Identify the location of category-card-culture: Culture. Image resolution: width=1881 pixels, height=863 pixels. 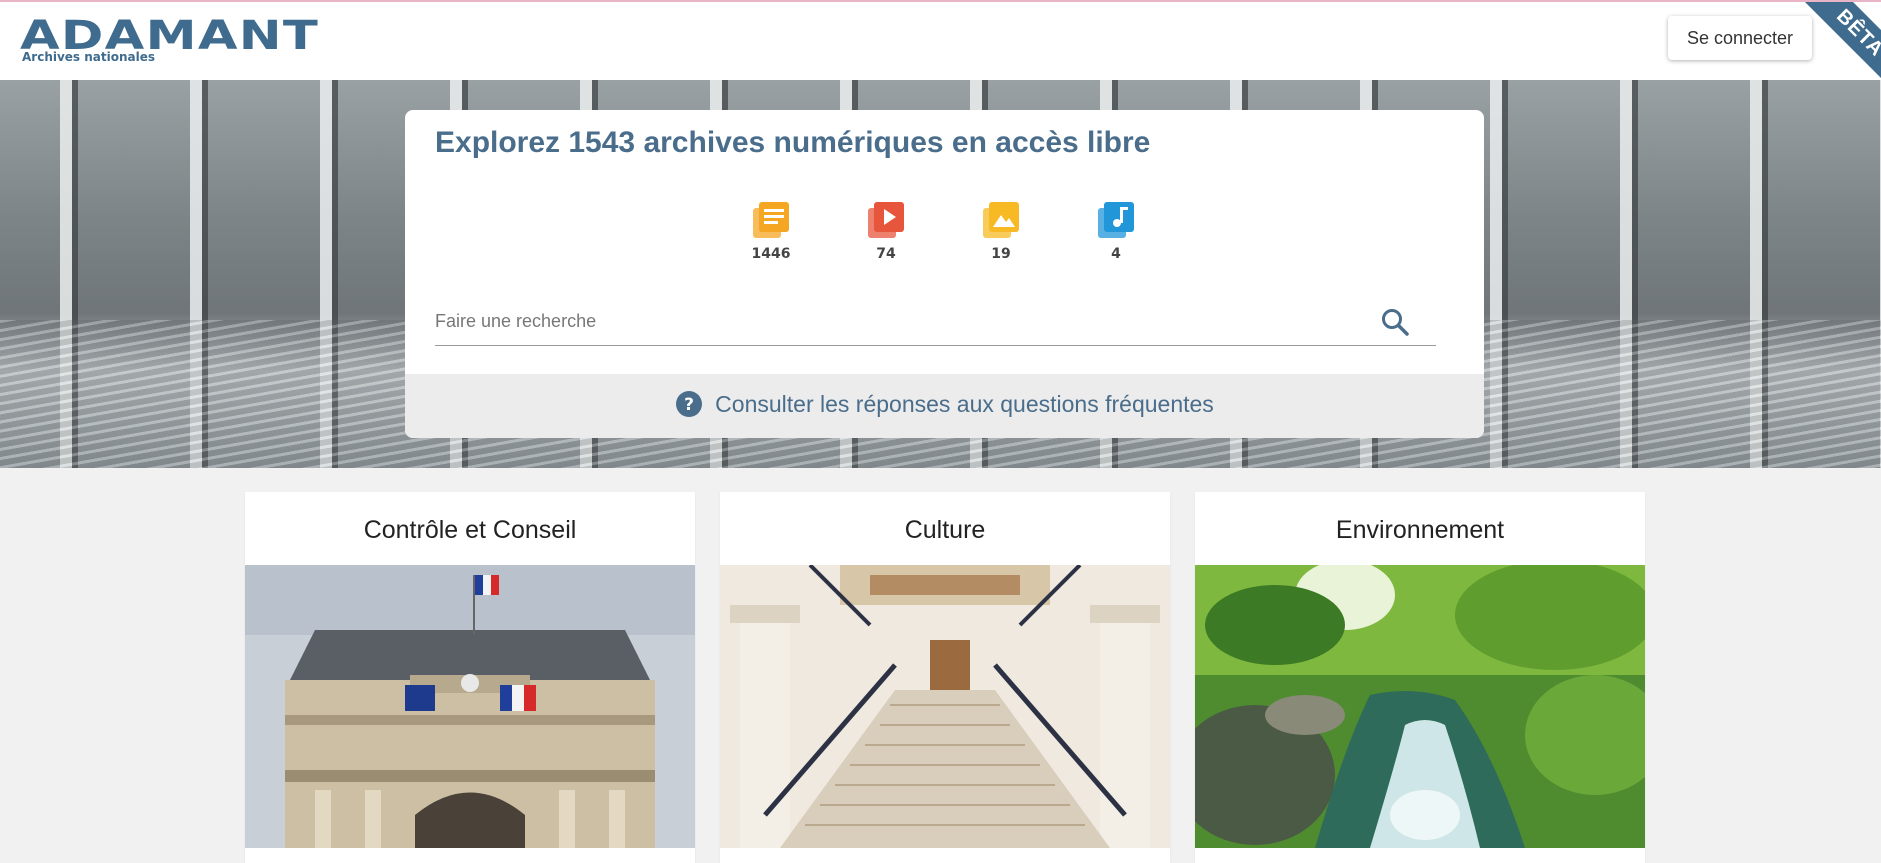
(945, 677).